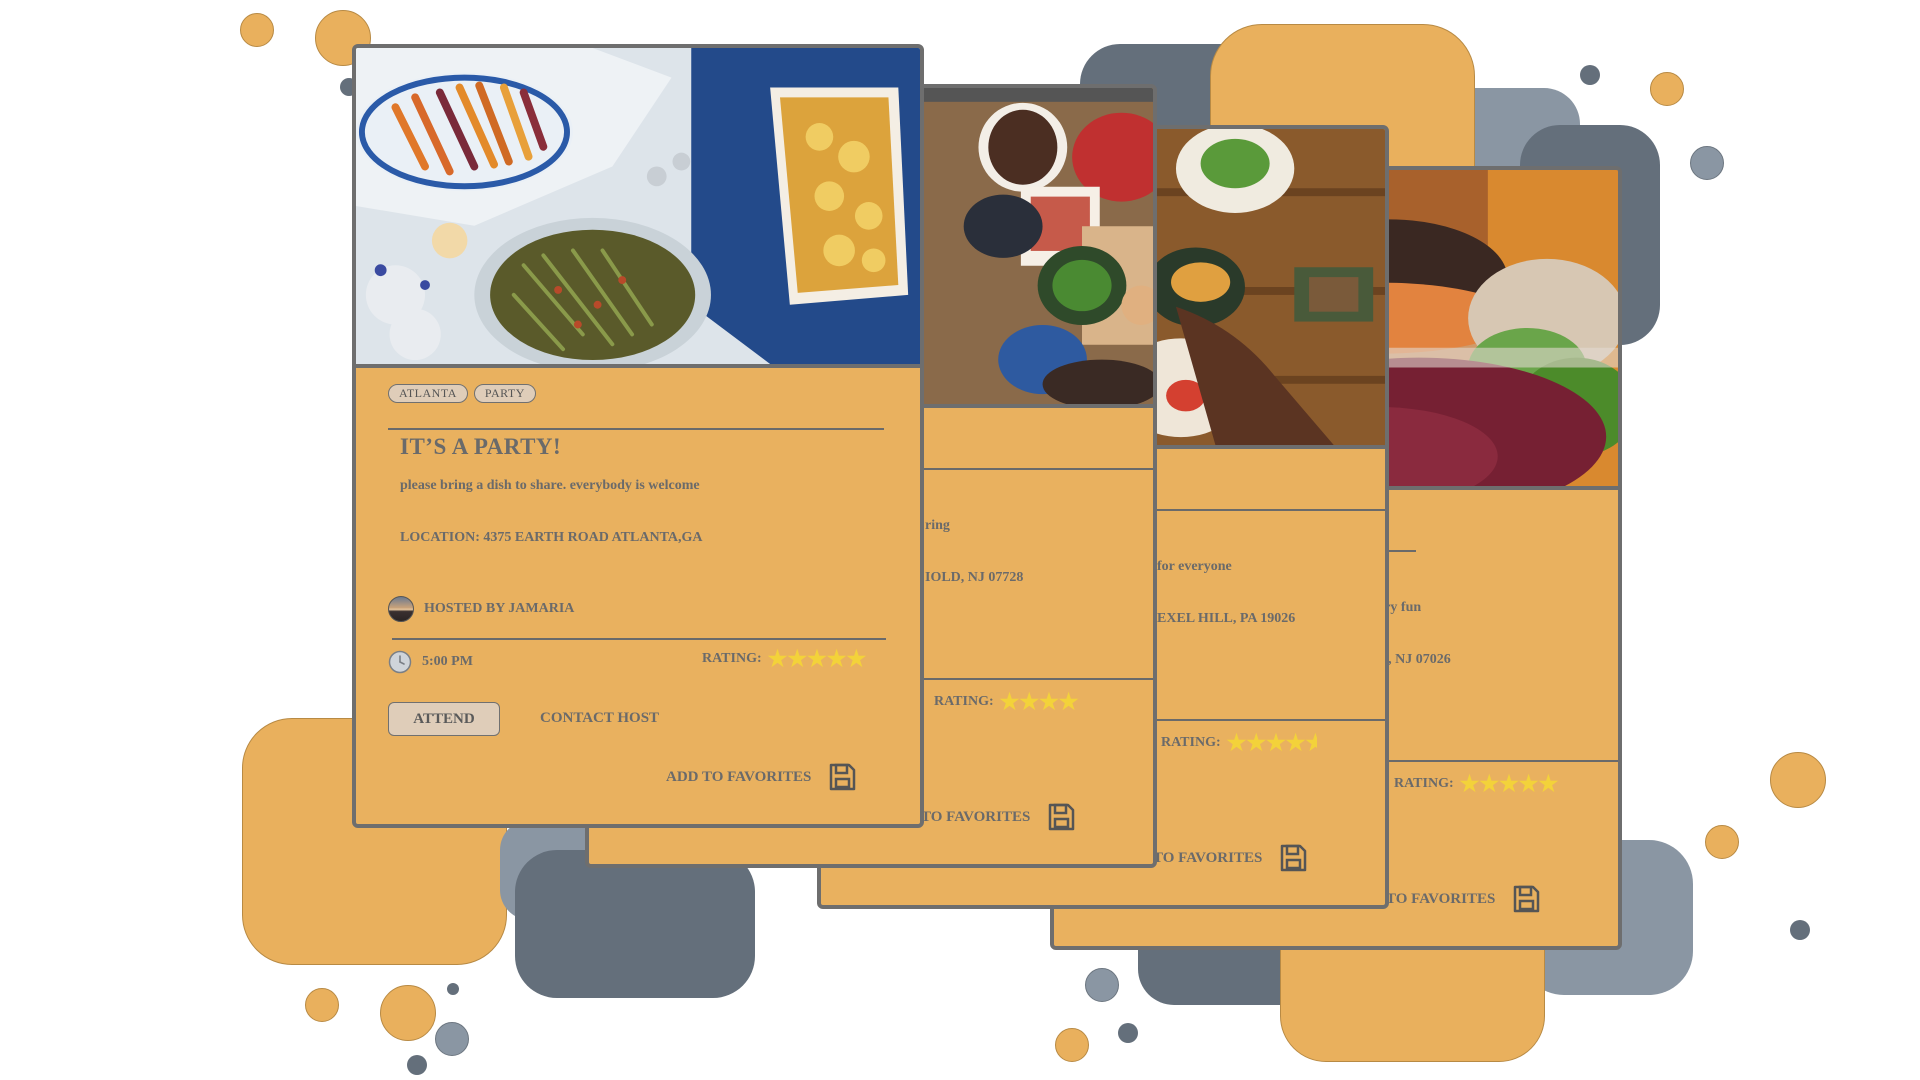  Describe the element at coordinates (1226, 618) in the screenshot. I see `event-location: EXEL HILL, PA 19026` at that location.